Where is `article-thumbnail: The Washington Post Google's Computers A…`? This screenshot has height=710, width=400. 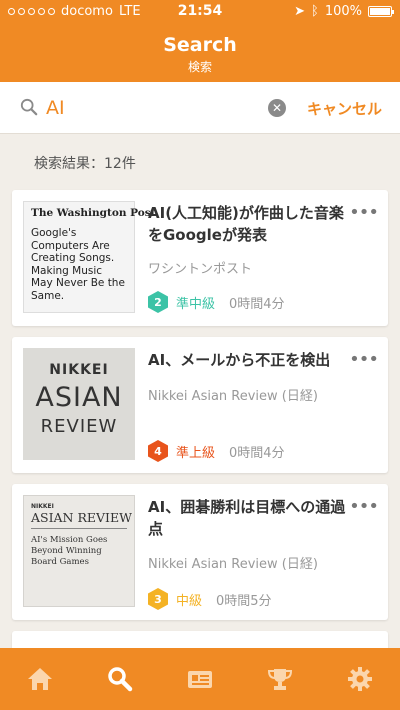
article-thumbnail: The Washington Post Google's Computers A… is located at coordinates (89, 257).